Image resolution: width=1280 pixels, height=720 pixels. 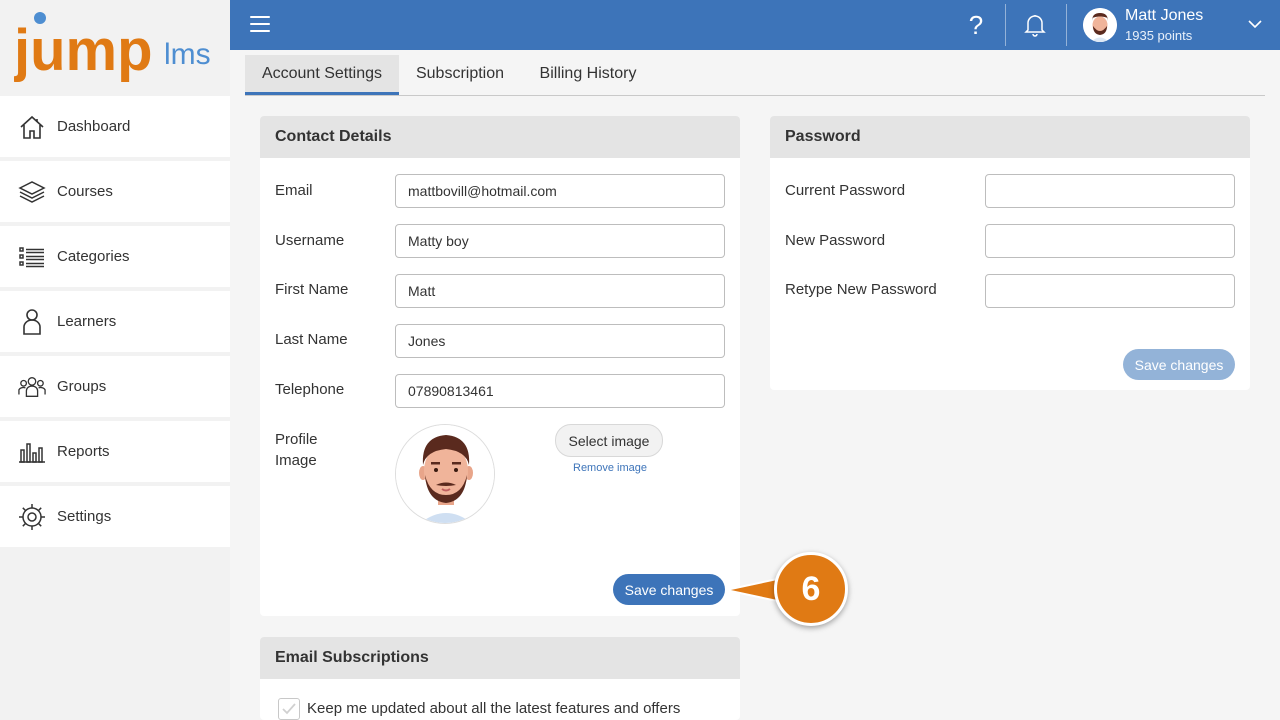 I want to click on last-name-label: Last Name, so click(x=311, y=339).